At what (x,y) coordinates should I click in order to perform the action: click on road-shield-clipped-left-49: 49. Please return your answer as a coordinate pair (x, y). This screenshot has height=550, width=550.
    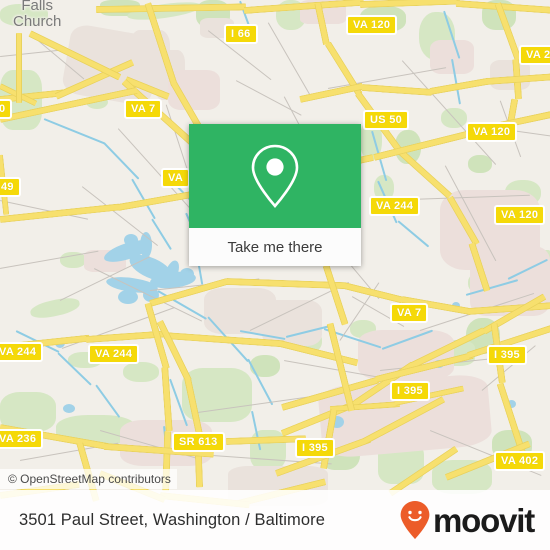
    Looking at the image, I should click on (10, 187).